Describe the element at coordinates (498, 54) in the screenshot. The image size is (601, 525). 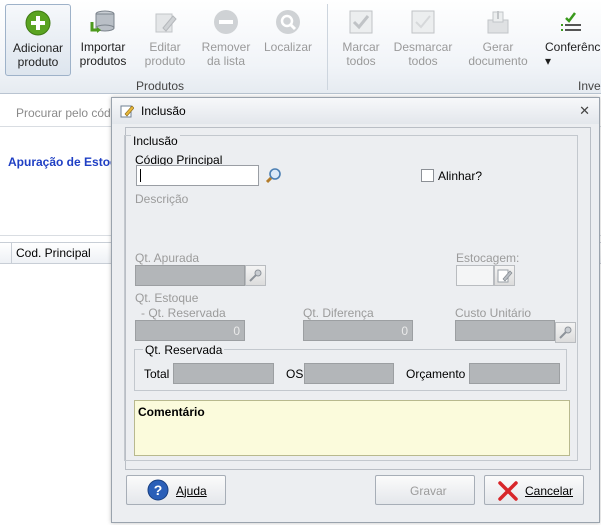
I see `generate-document-label: Gerar documento` at that location.